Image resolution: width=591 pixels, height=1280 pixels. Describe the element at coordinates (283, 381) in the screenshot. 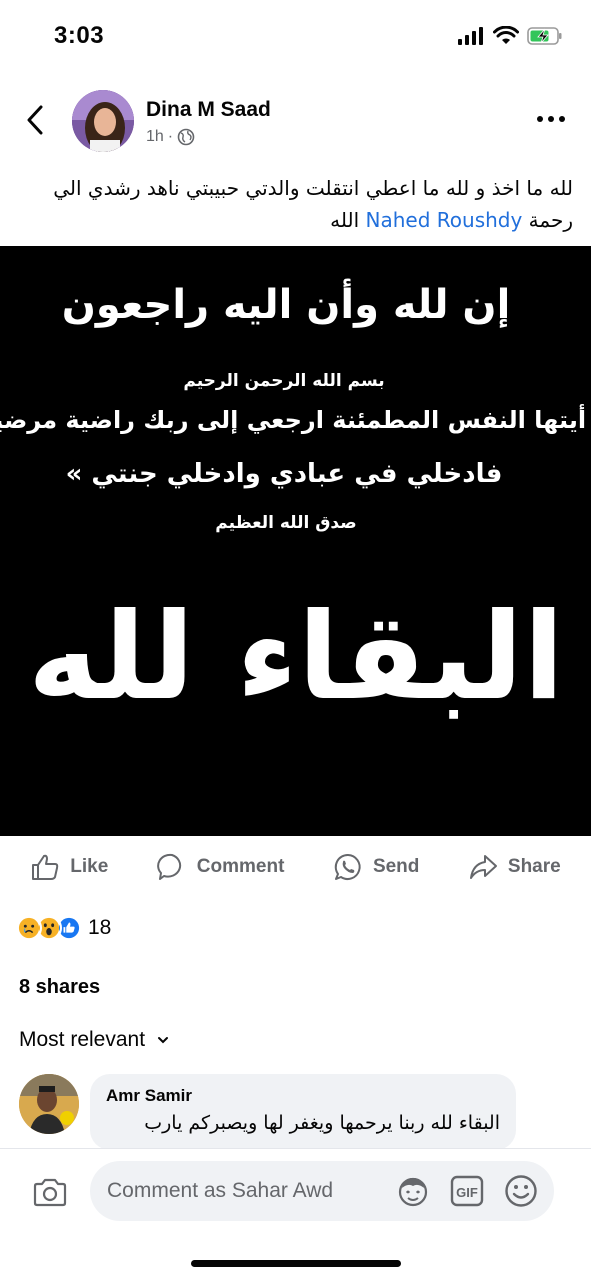

I see `image-text-line2: بسم الله الرحمن الرحيم` at that location.